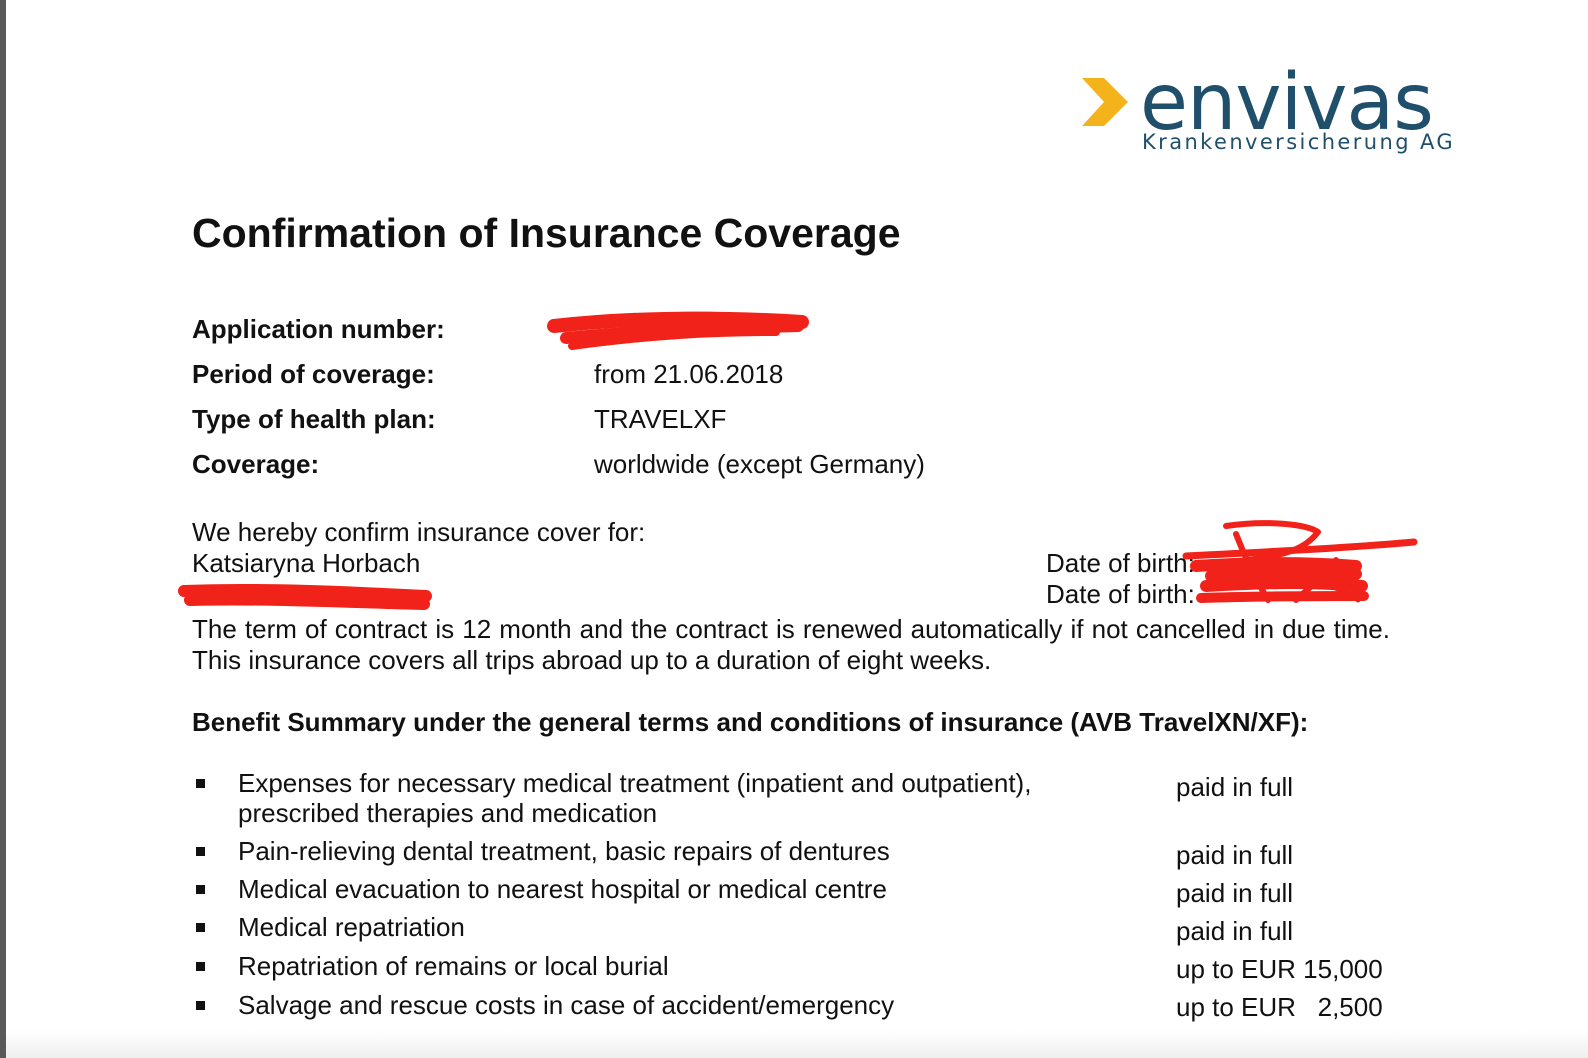 This screenshot has height=1058, width=1588. I want to click on envivas-logo: envivas Krankenversicherung AG, so click(1270, 109).